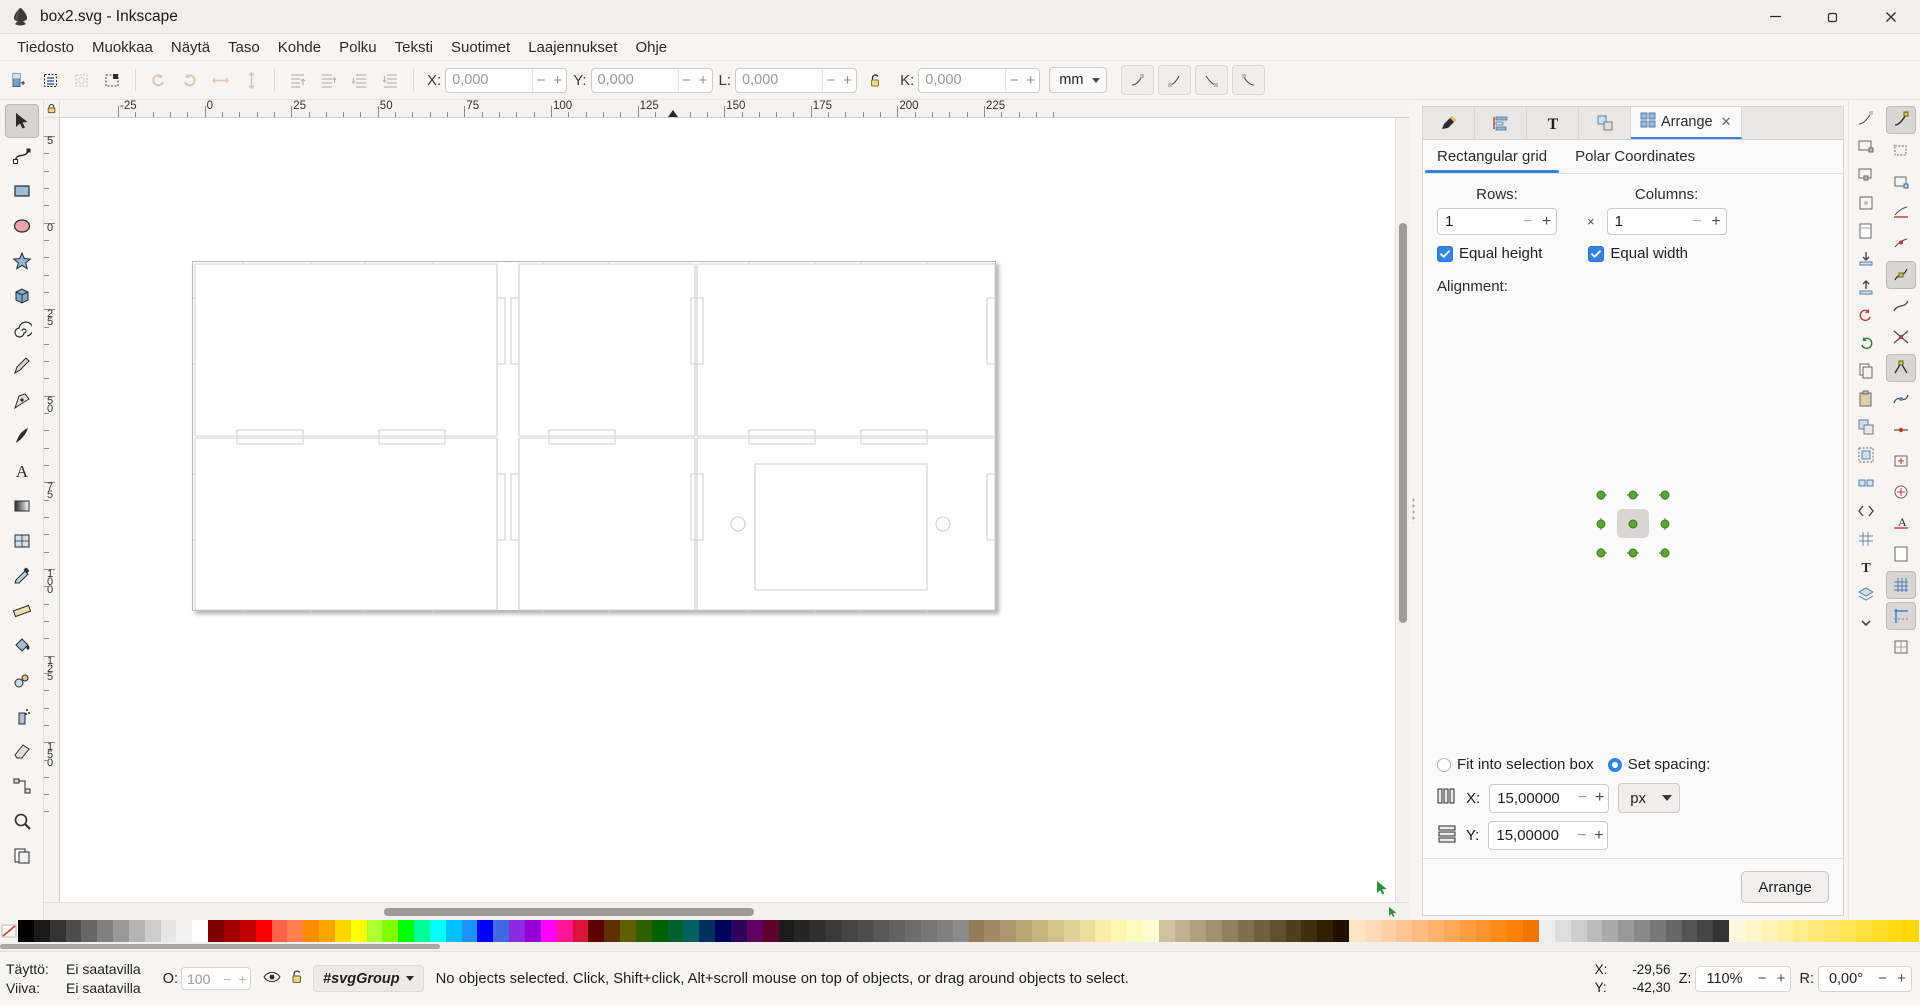 This screenshot has width=1920, height=1005. What do you see at coordinates (22, 226) in the screenshot?
I see `tool-ellipse` at bounding box center [22, 226].